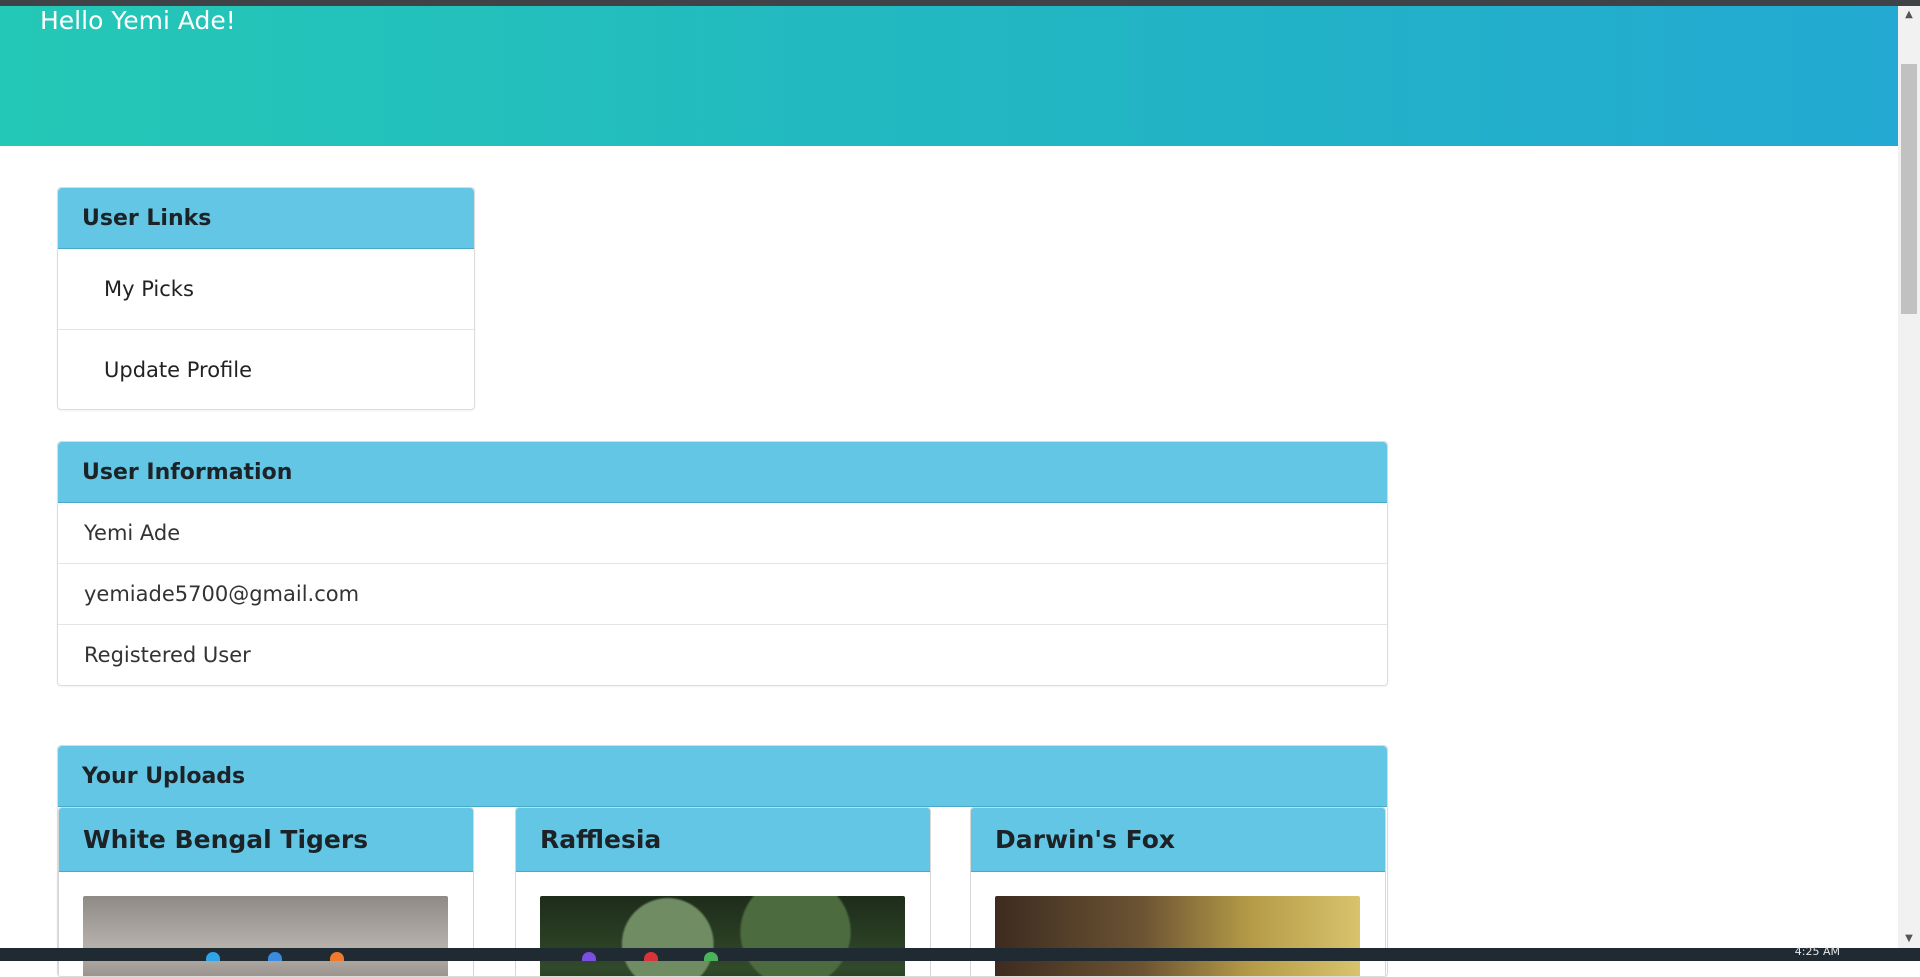  Describe the element at coordinates (266, 369) in the screenshot. I see `update-profile-link: Update Profile` at that location.